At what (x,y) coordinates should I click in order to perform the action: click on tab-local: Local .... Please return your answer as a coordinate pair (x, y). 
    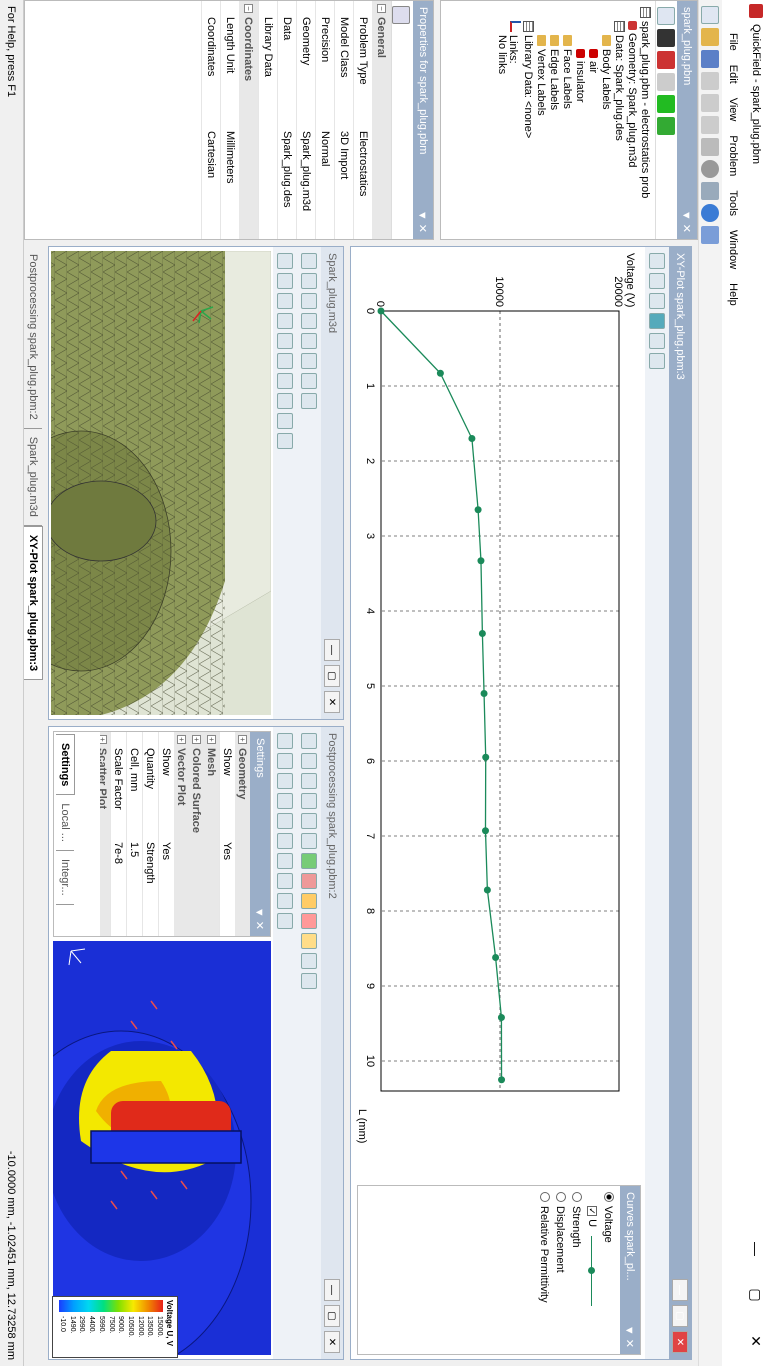
    Looking at the image, I should click on (65, 823).